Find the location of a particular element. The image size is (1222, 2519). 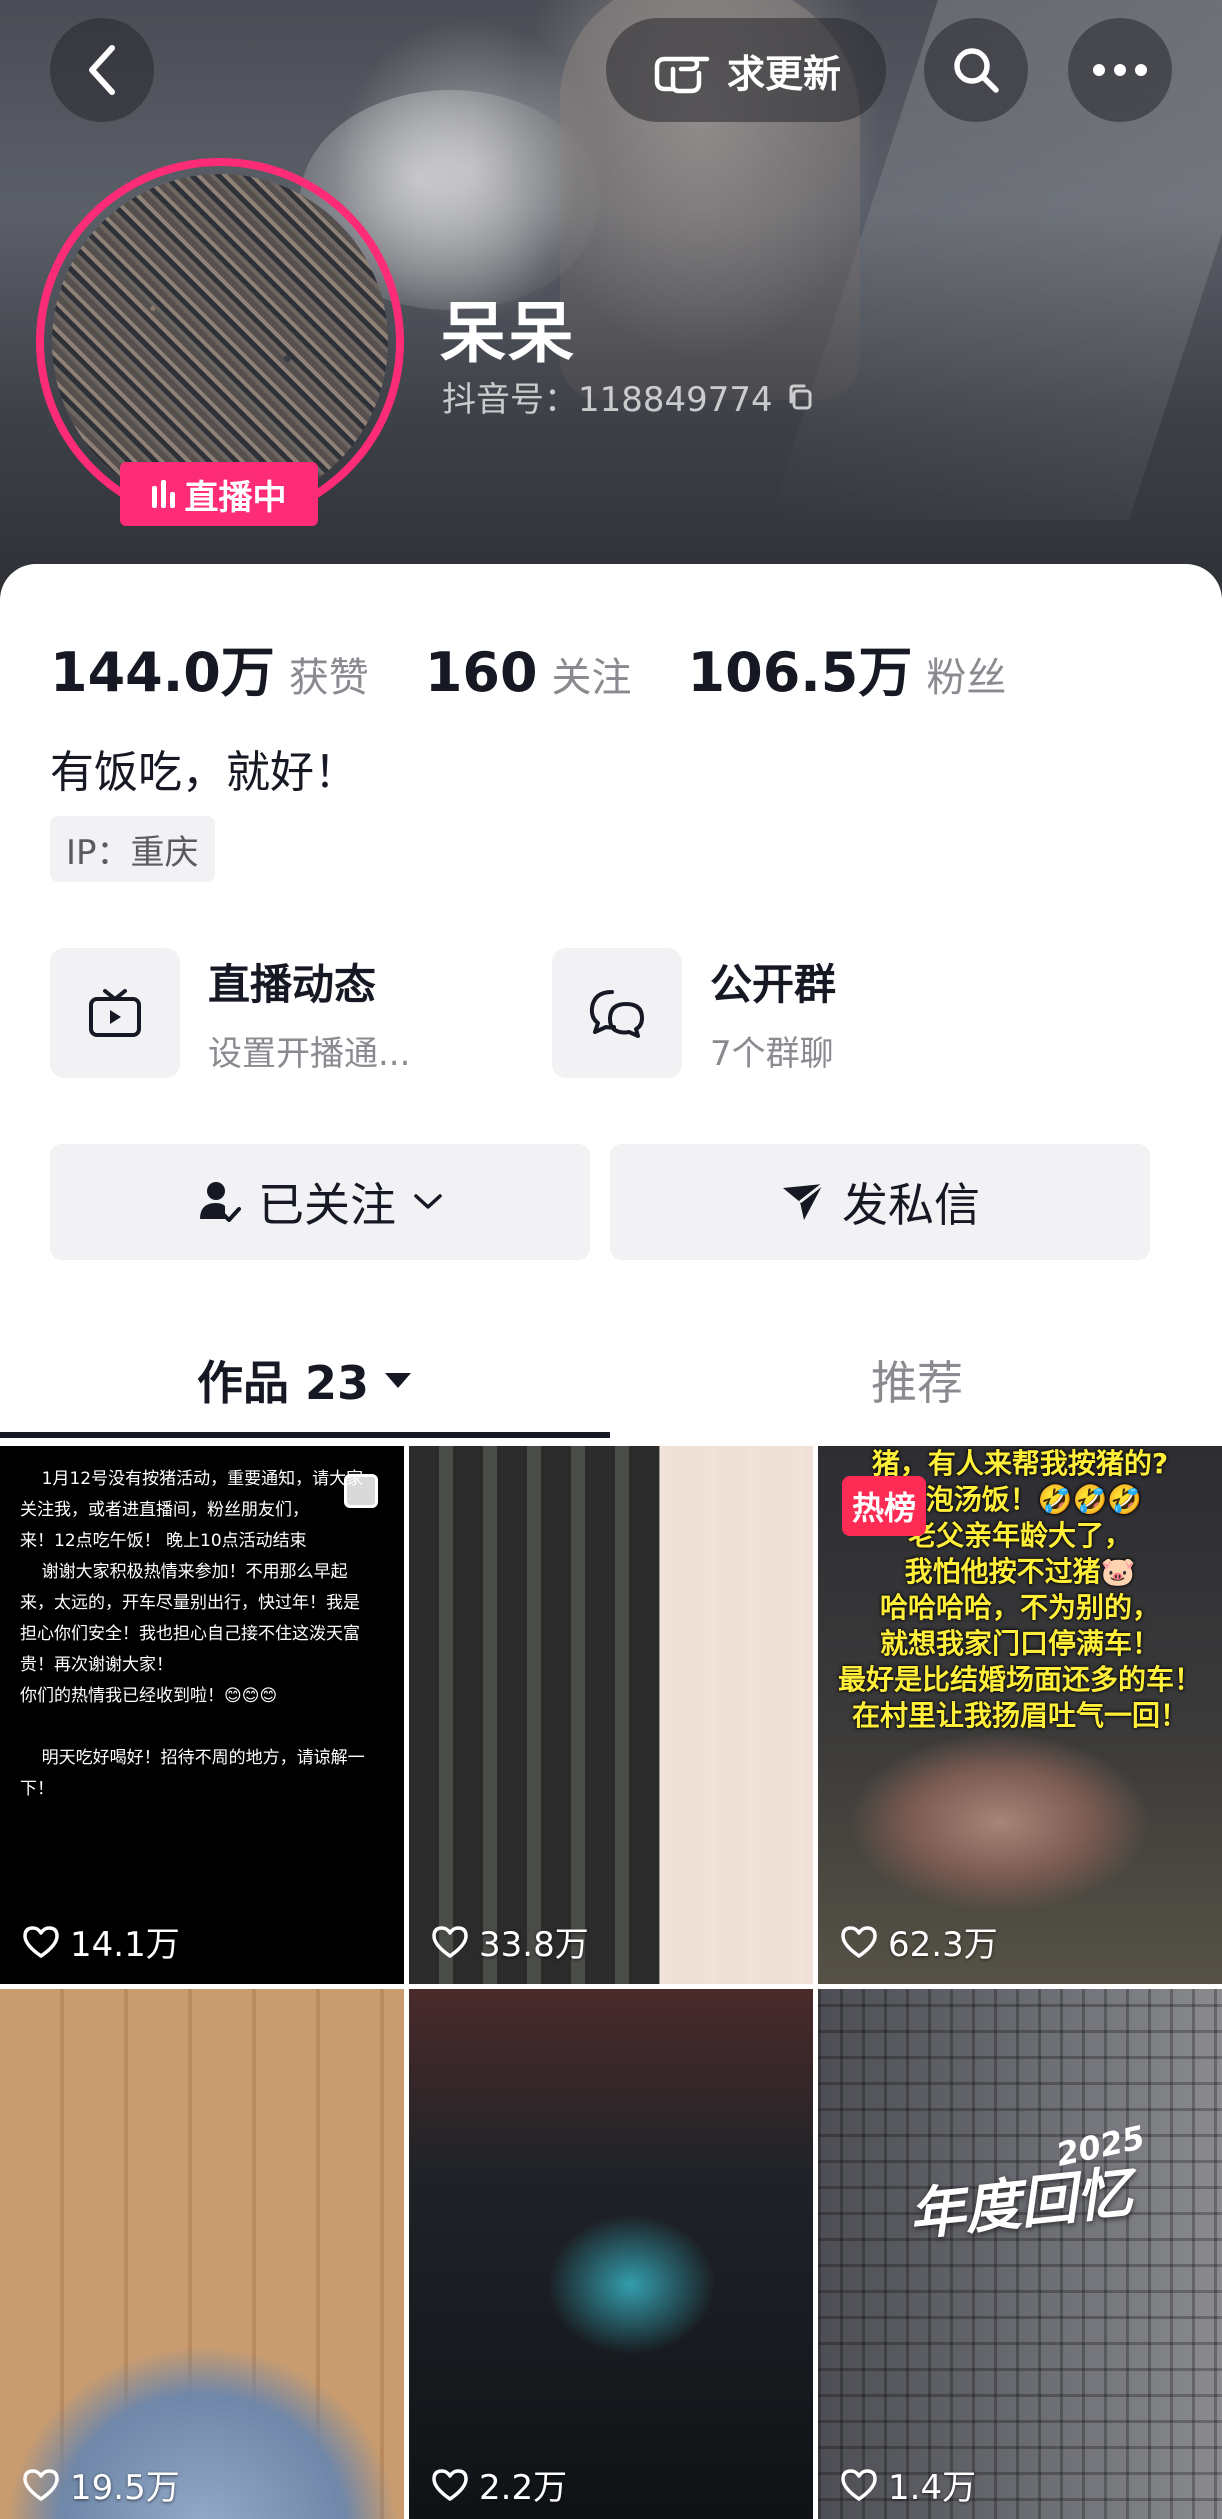

stat-following: 160 关注 is located at coordinates (528, 672).